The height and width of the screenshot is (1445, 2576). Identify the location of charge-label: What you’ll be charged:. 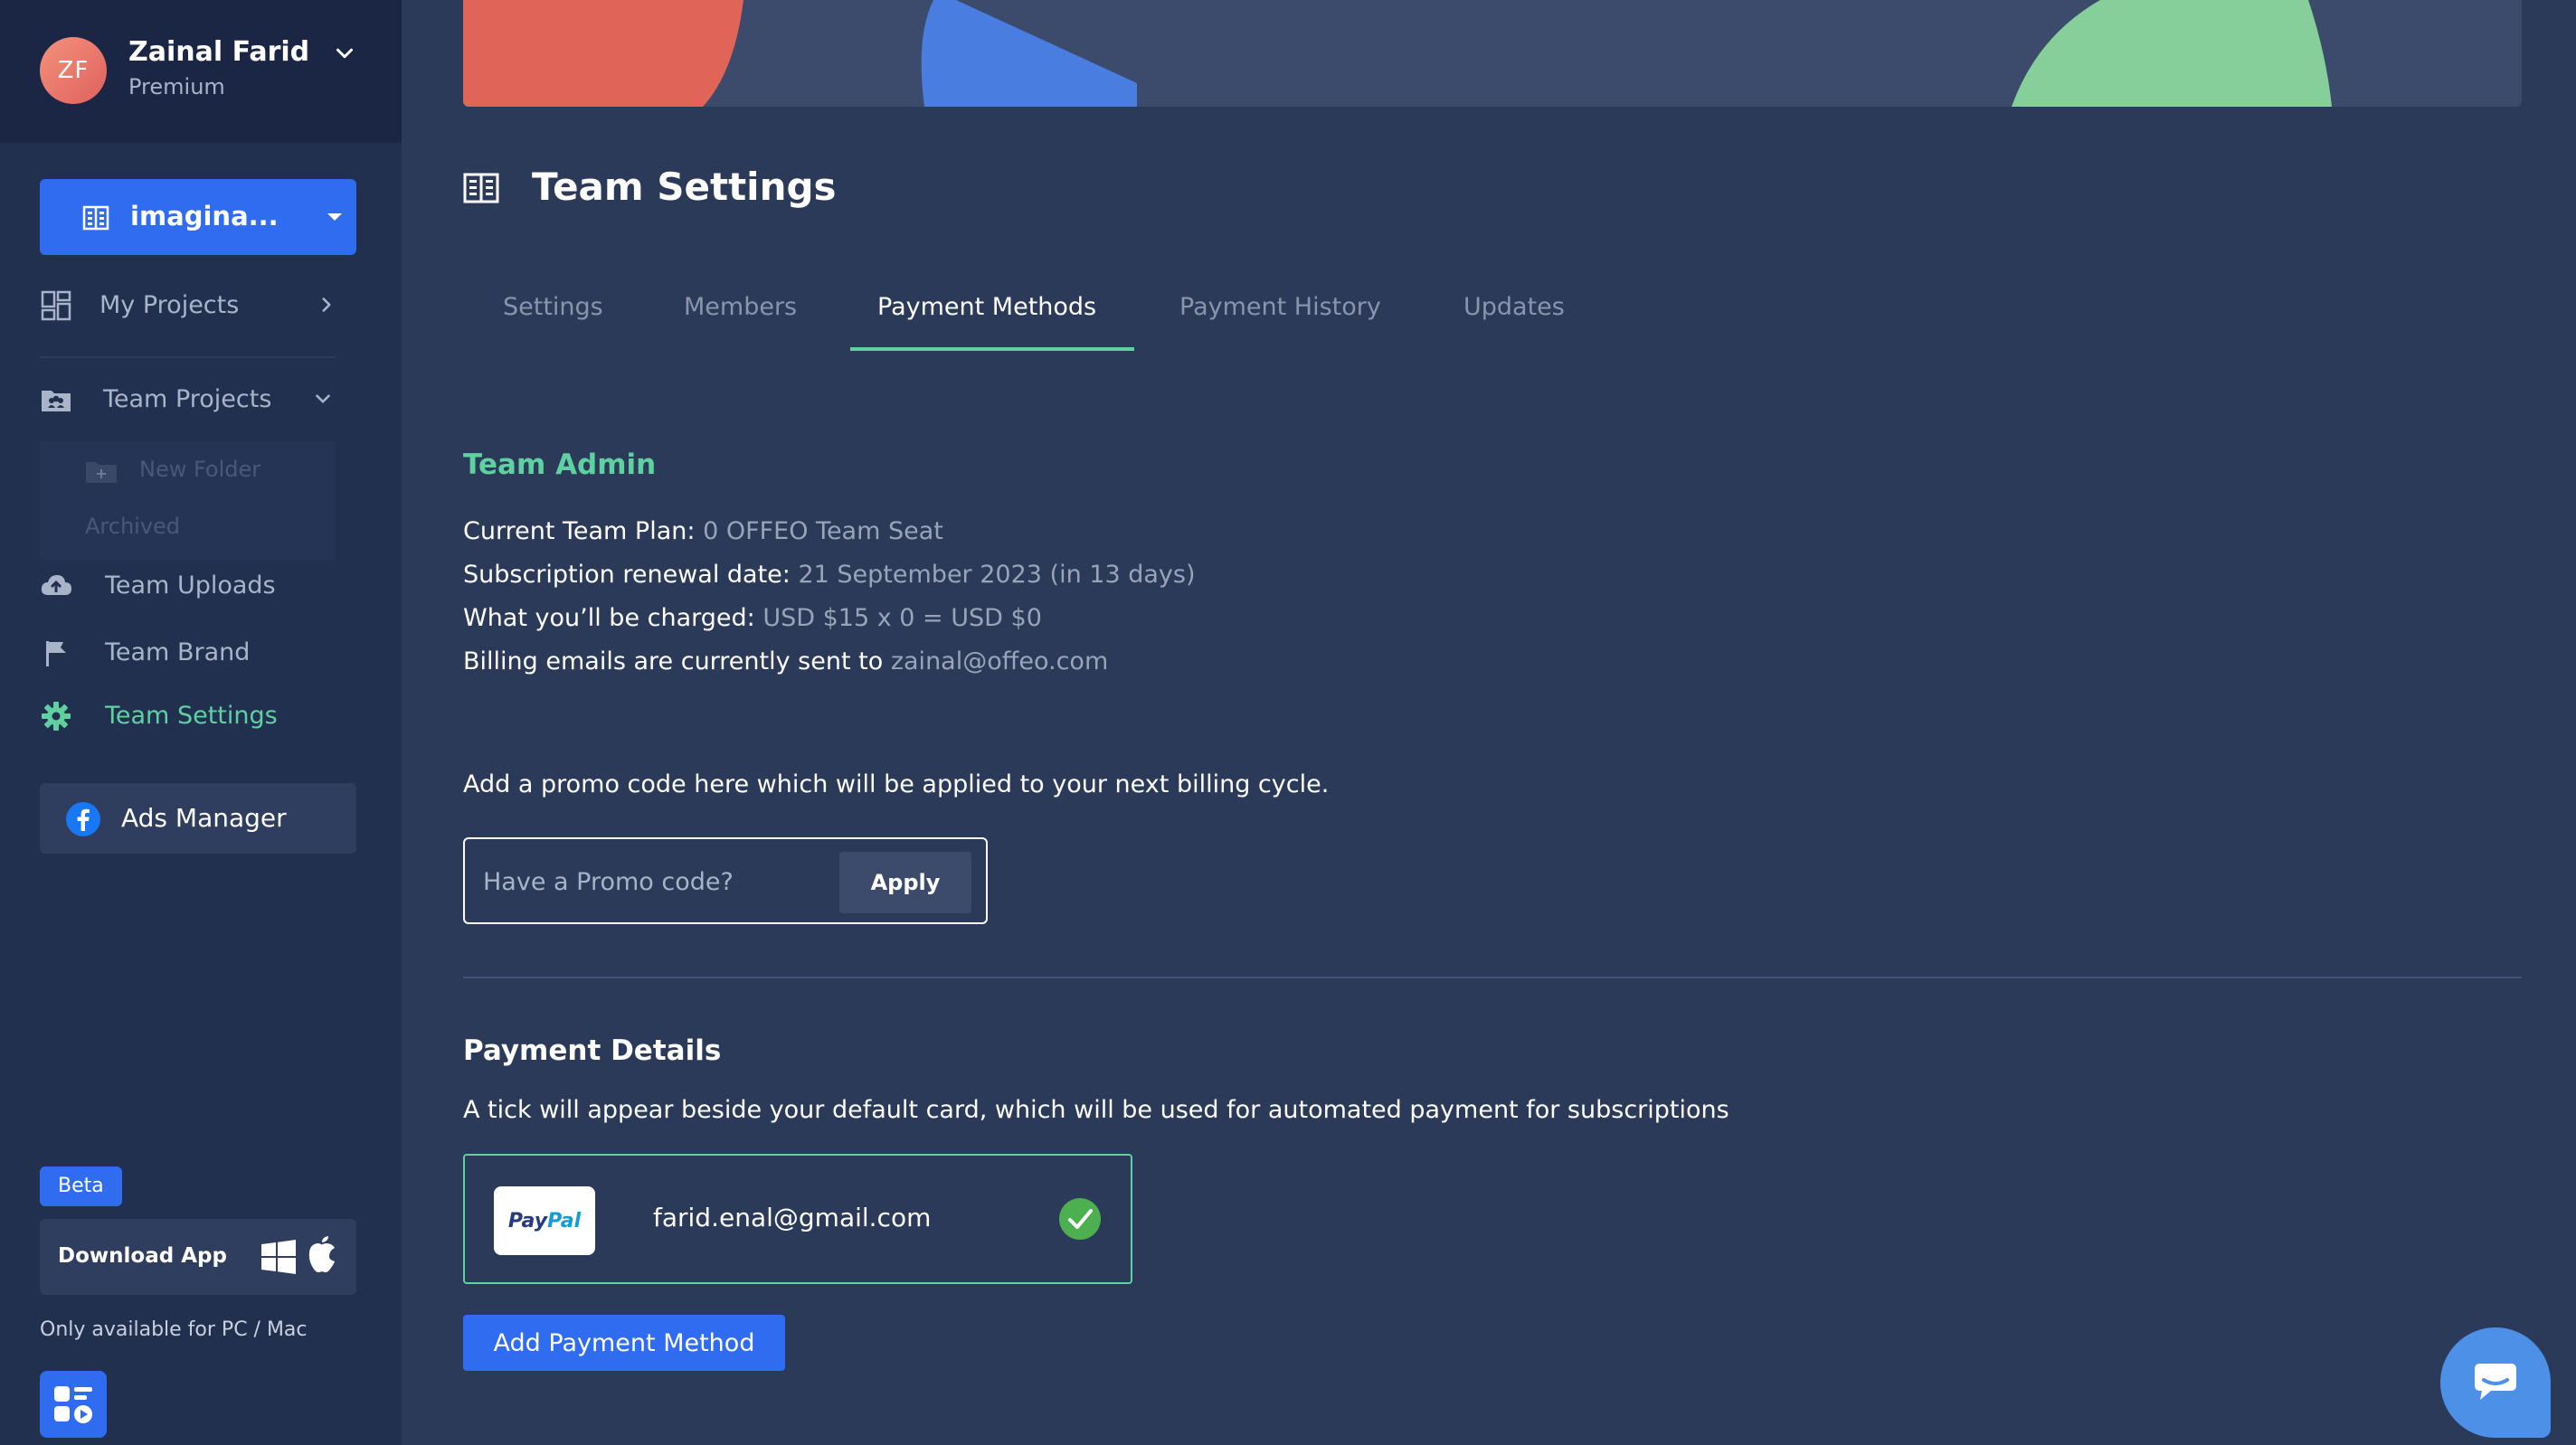
(609, 618).